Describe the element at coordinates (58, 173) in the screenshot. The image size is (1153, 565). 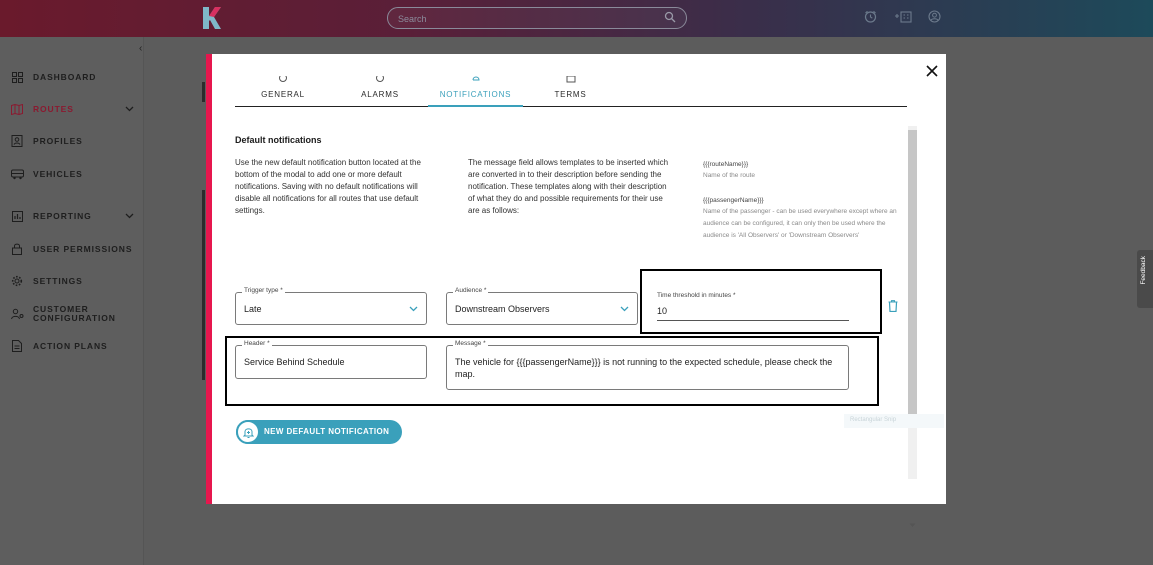
I see `sidebar-item-label: VEHICLES` at that location.